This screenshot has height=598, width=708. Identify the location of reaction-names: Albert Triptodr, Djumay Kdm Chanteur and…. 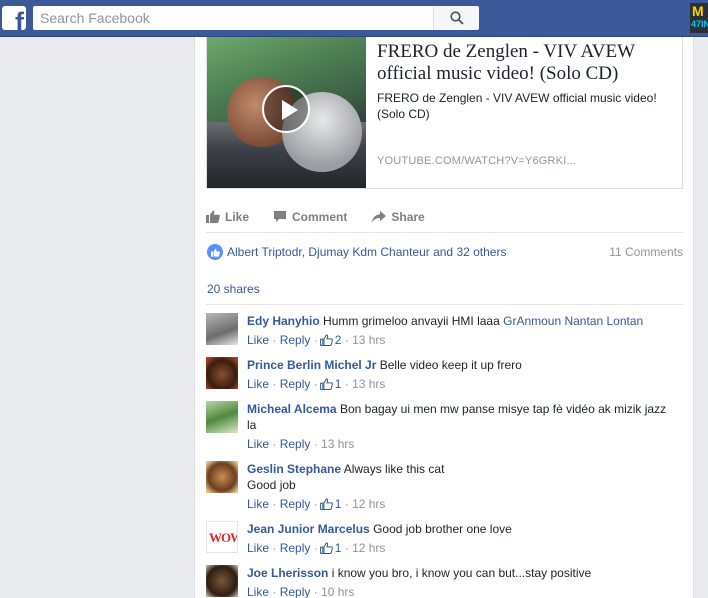
(366, 252).